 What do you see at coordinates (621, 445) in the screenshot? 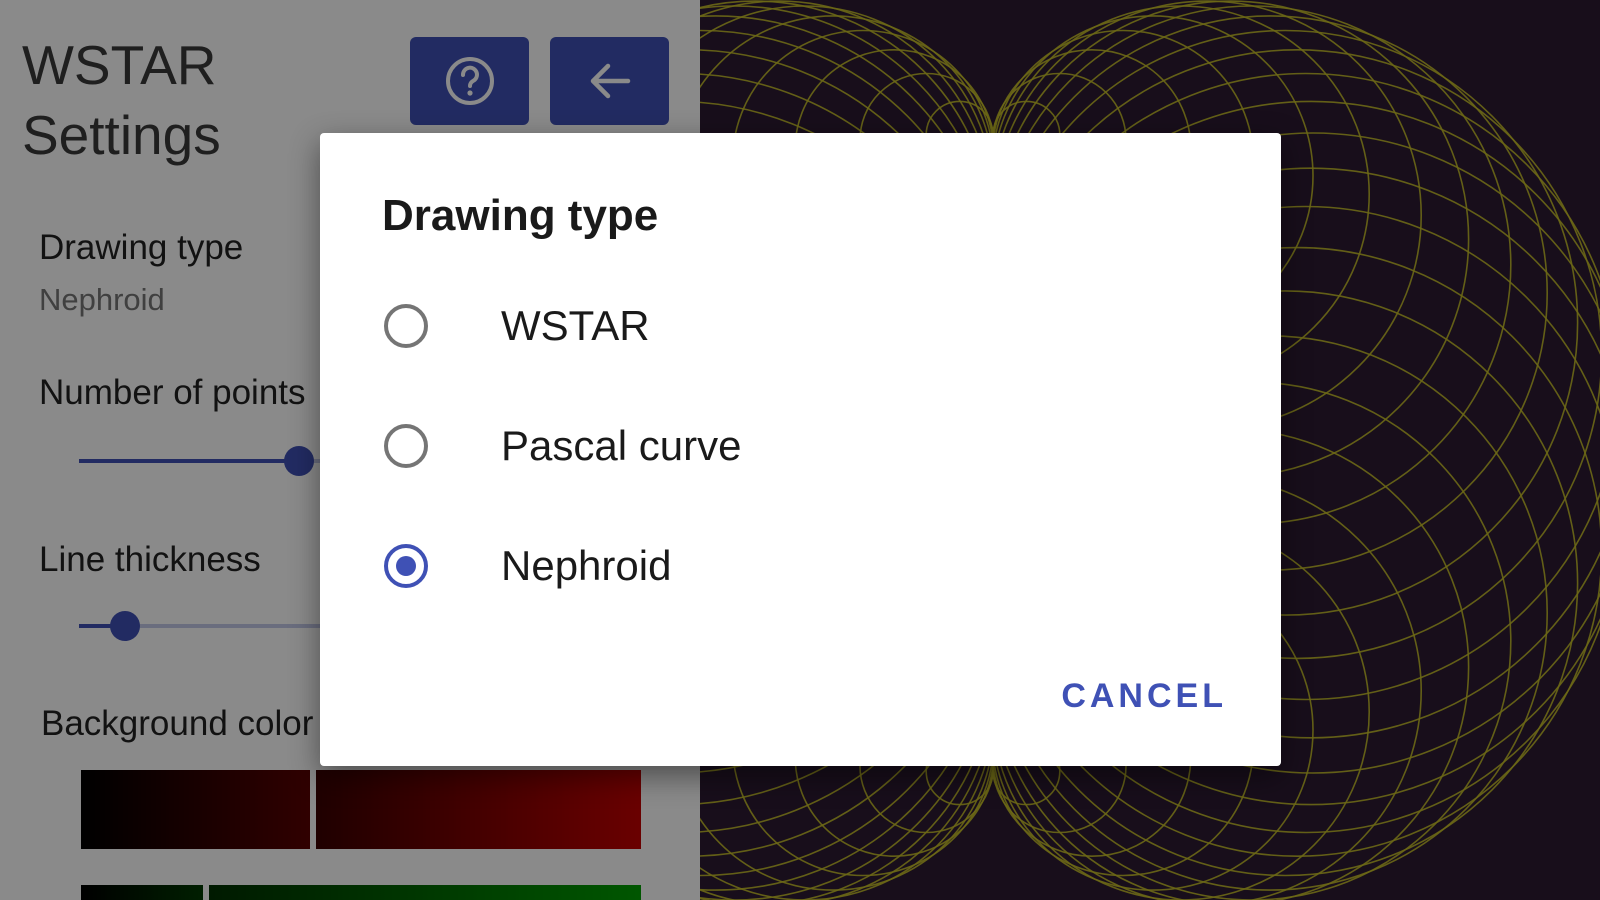
I see `option-label: Pascal curve` at bounding box center [621, 445].